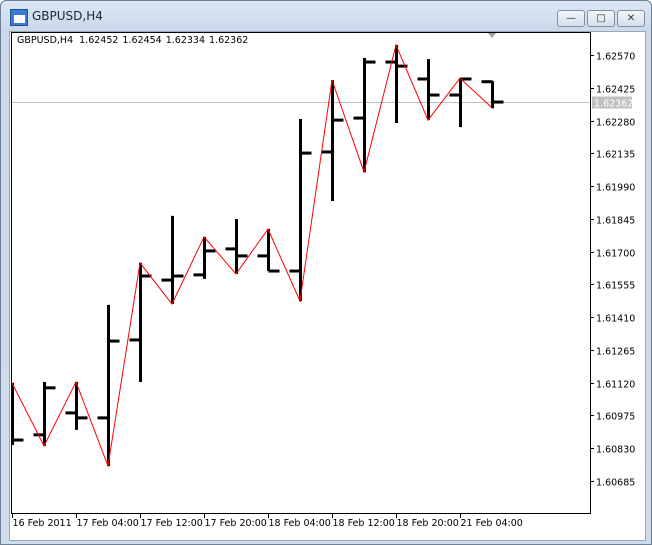 The height and width of the screenshot is (545, 652). I want to click on price-tick-label: 1.60830, so click(615, 450).